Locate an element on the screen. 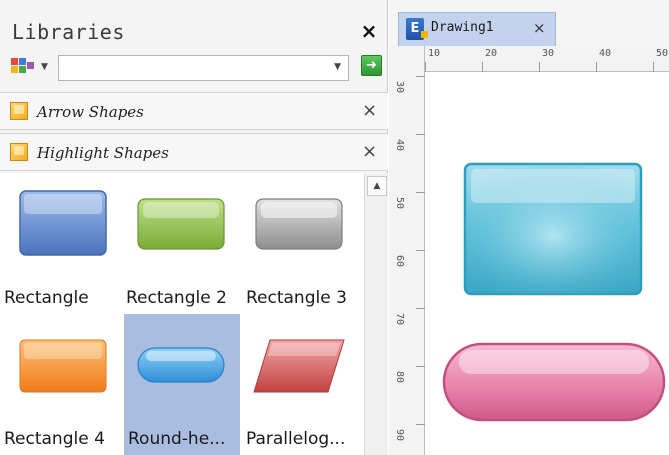 Image resolution: width=669 pixels, height=455 pixels. ruler-left-label: 60 is located at coordinates (399, 261).